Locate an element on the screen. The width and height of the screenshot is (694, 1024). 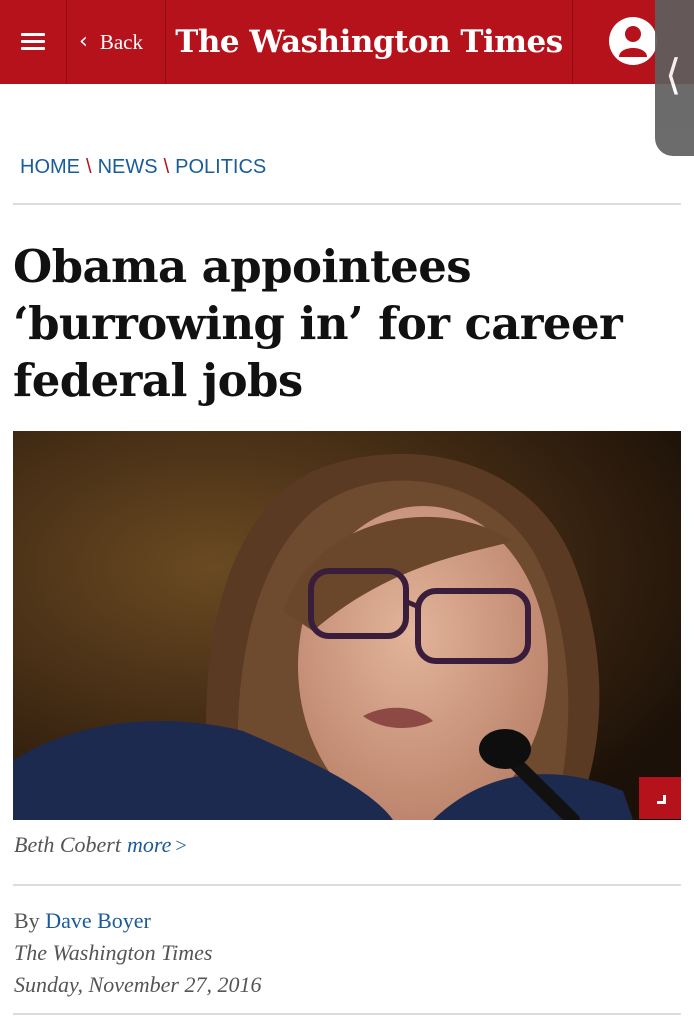
publication-name: The Washington Times is located at coordinates (113, 952).